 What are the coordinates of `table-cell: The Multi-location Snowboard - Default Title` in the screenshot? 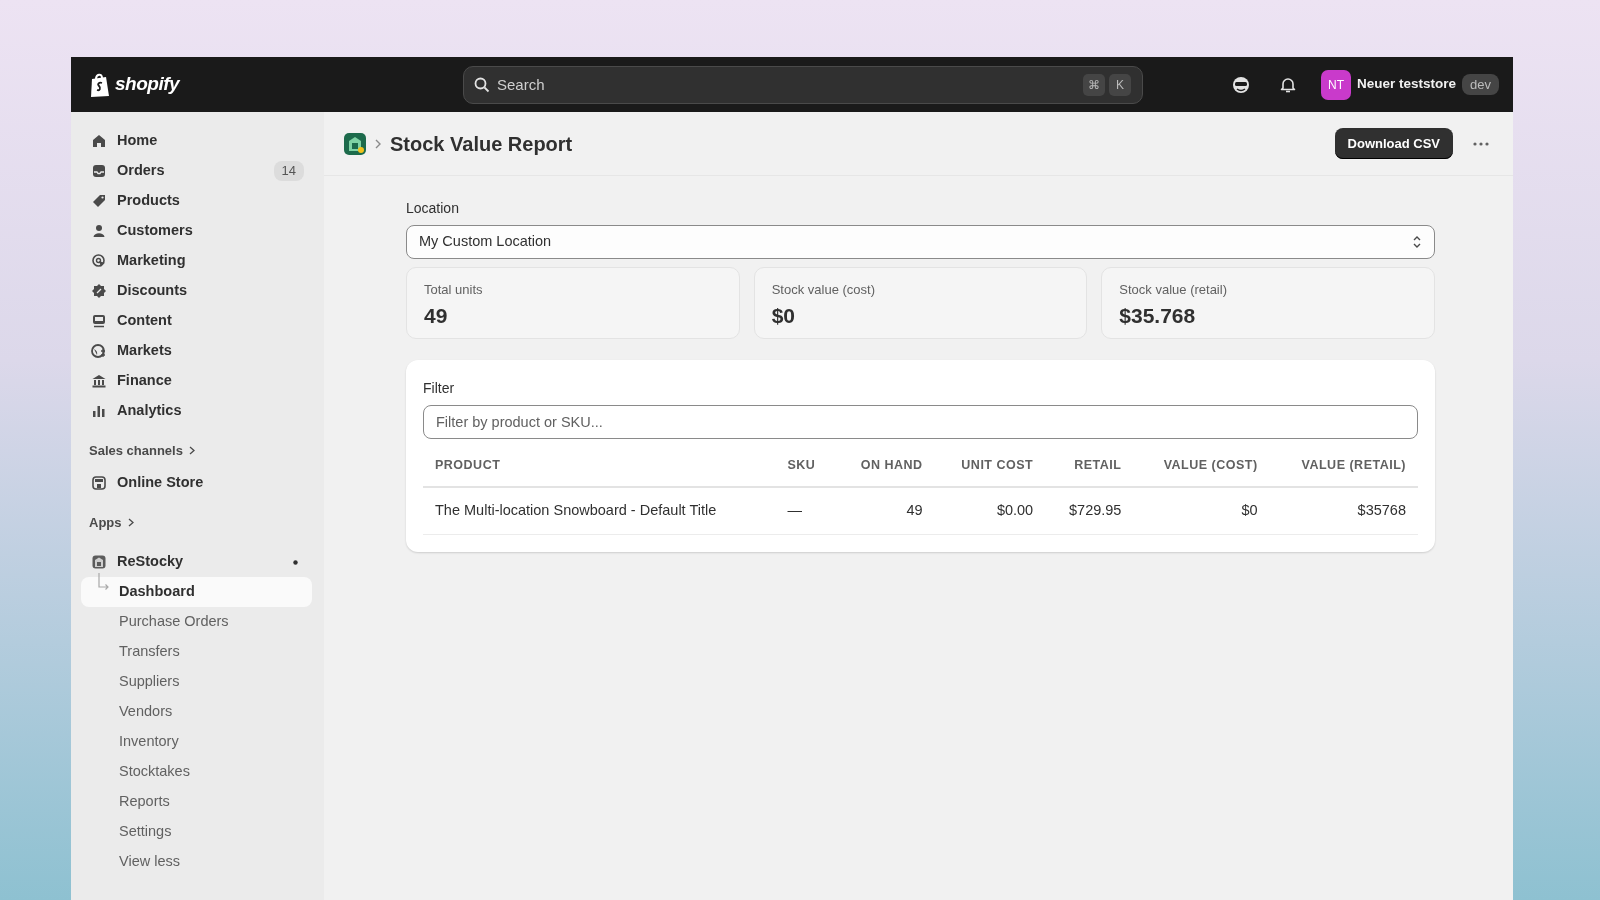 It's located at (599, 510).